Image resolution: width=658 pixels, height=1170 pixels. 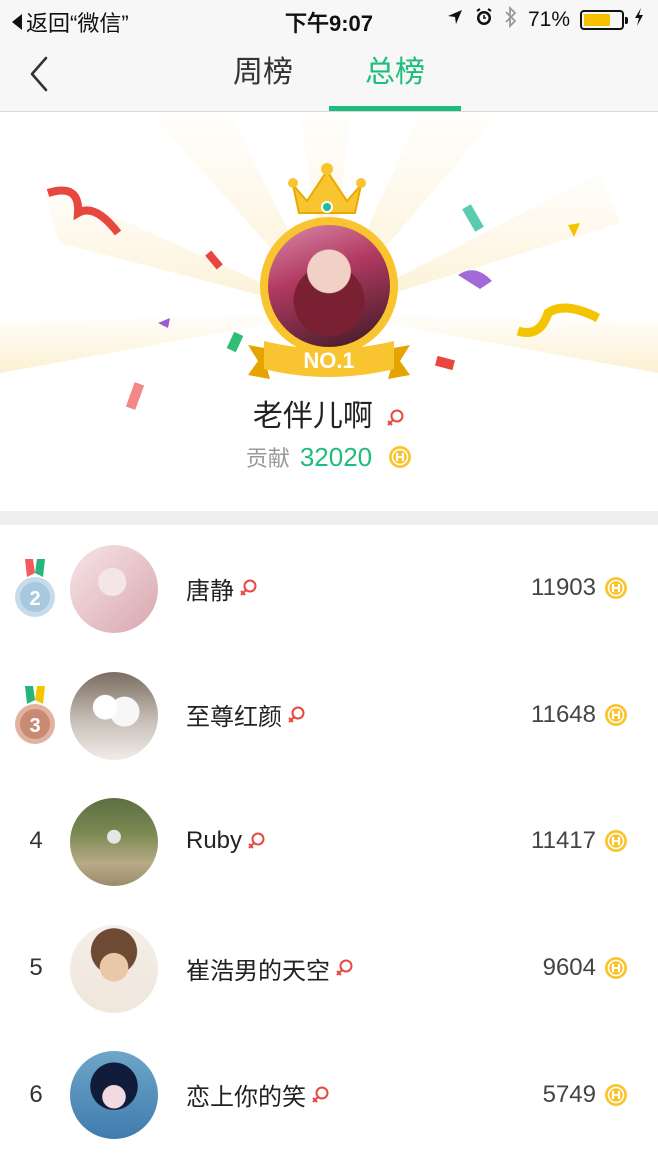 I want to click on top-user-contribution: 贡献 32020, so click(x=329, y=457).